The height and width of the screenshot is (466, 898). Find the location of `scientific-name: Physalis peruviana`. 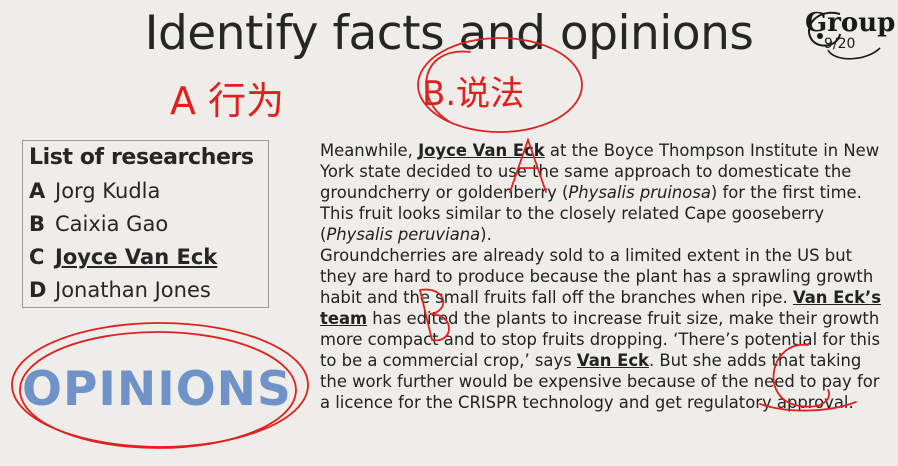

scientific-name: Physalis peruviana is located at coordinates (403, 234).